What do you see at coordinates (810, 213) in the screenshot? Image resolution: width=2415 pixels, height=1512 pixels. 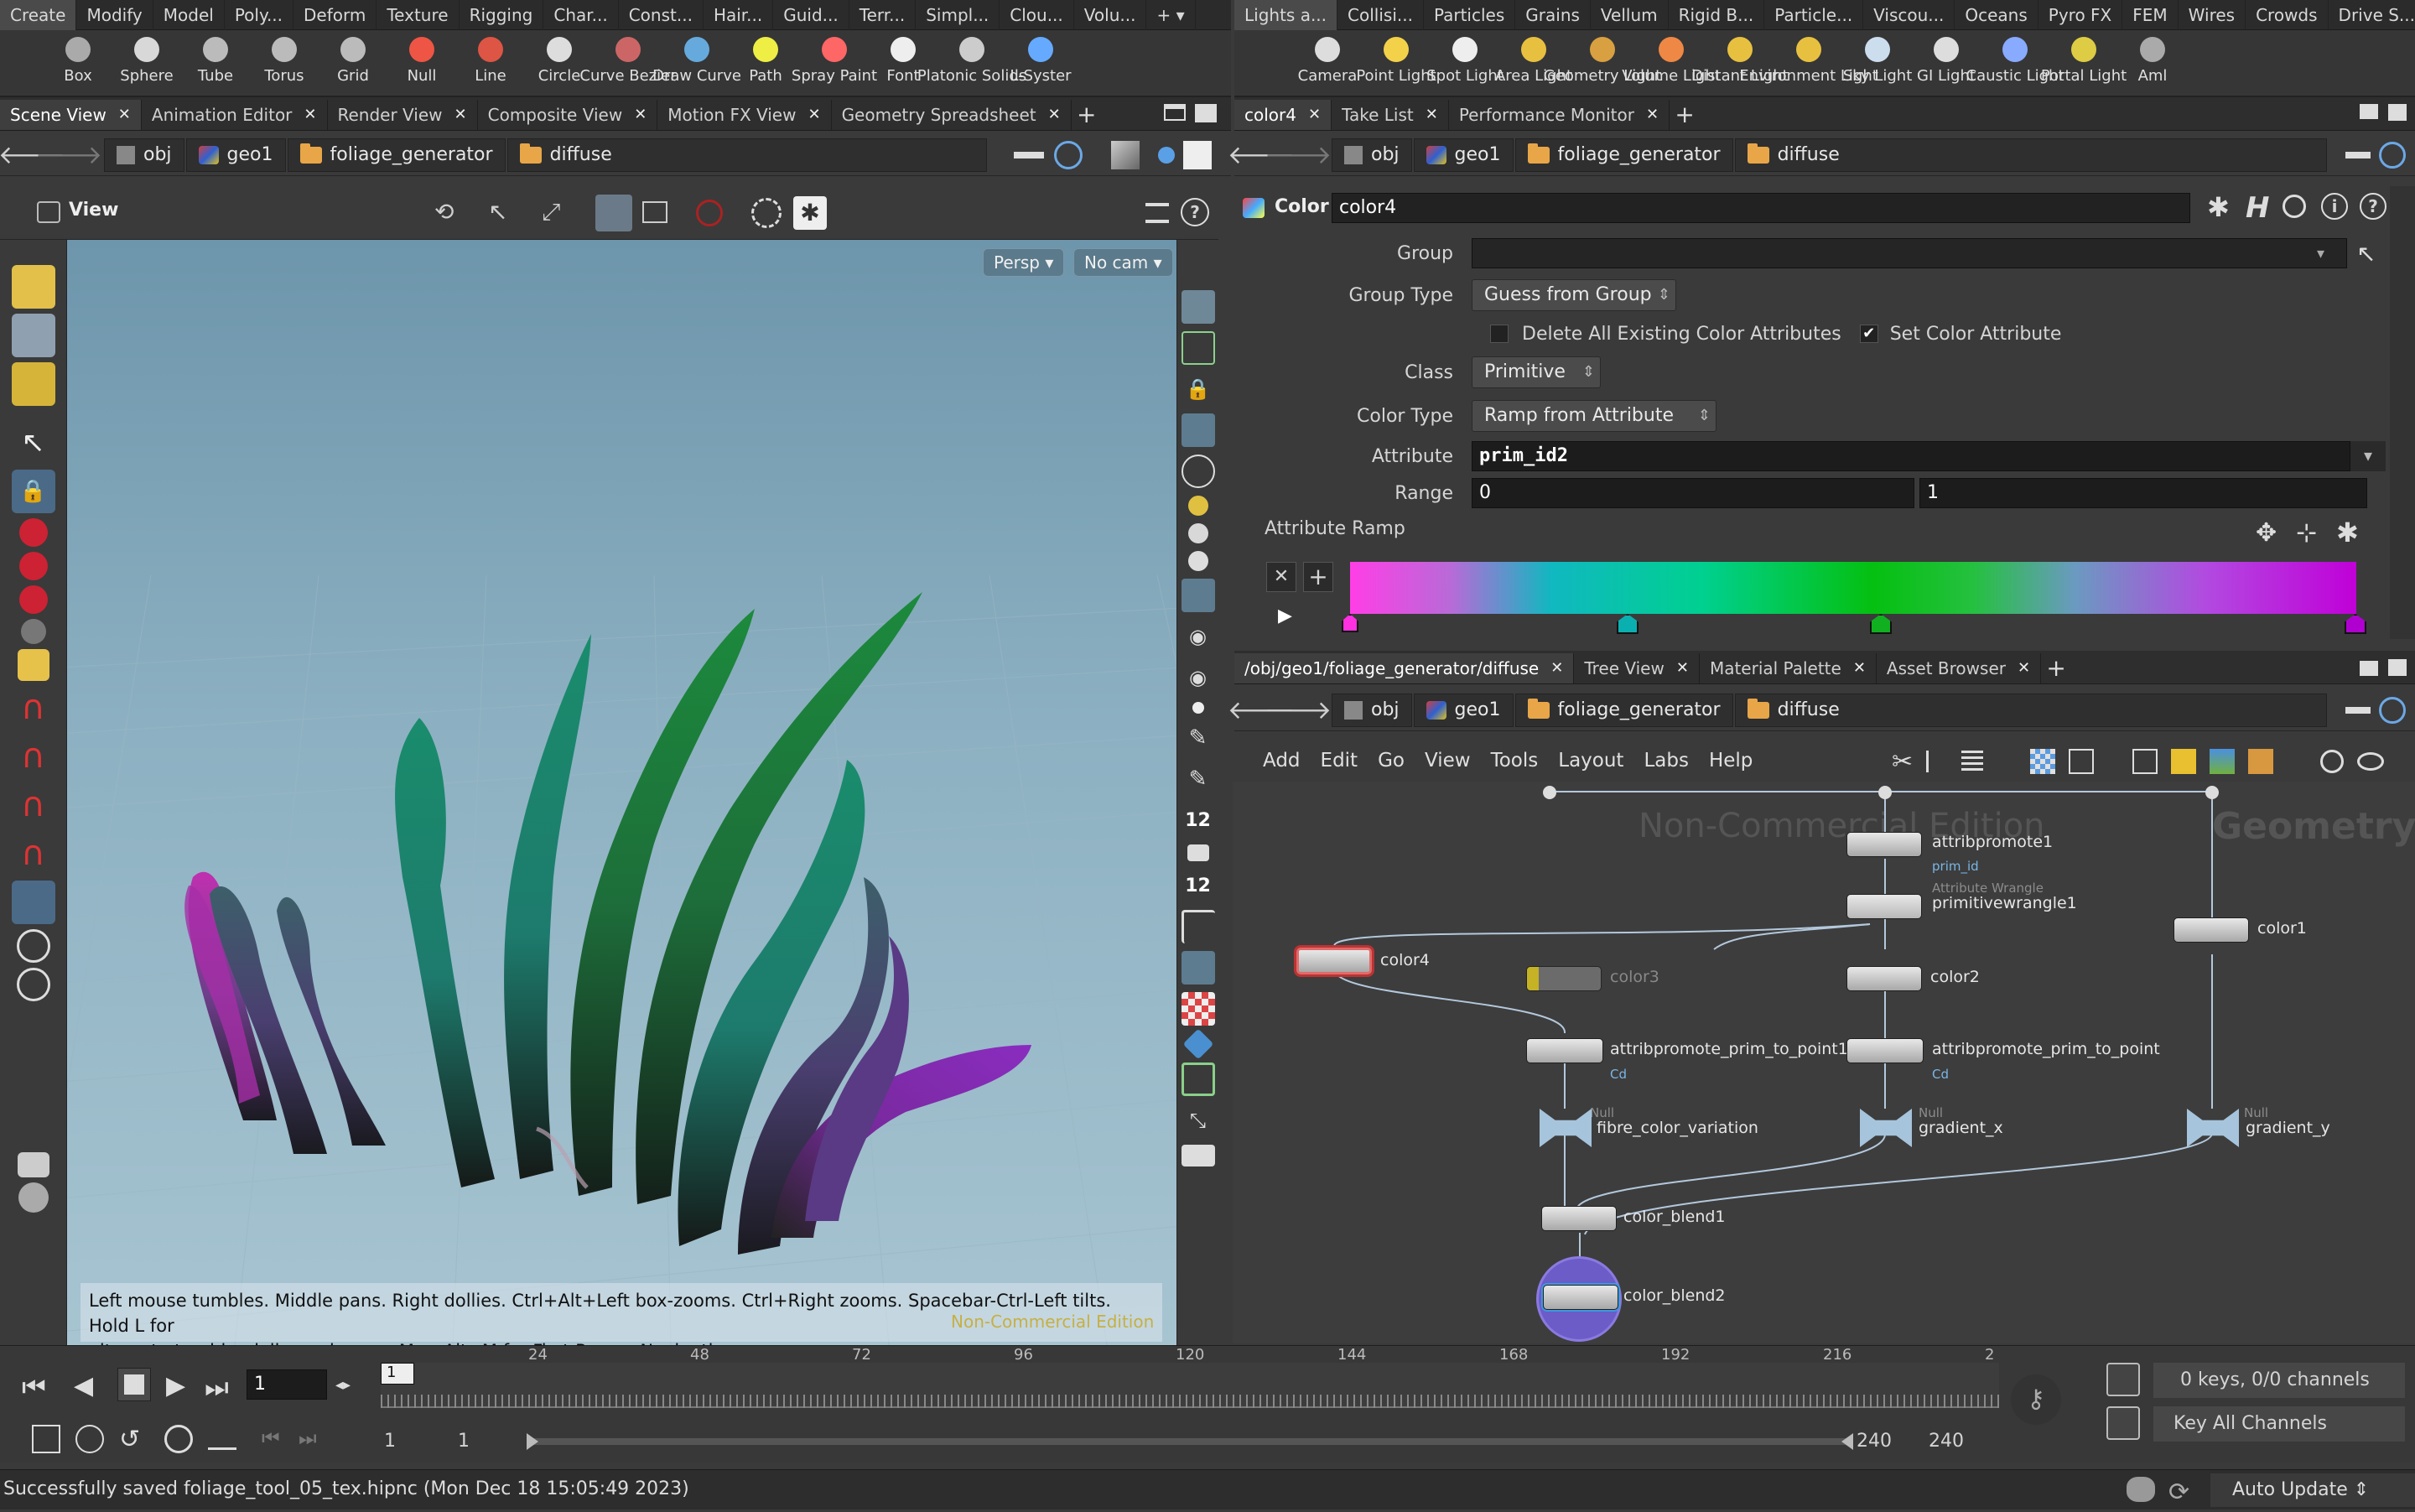 I see `display-options-icon: ✱` at bounding box center [810, 213].